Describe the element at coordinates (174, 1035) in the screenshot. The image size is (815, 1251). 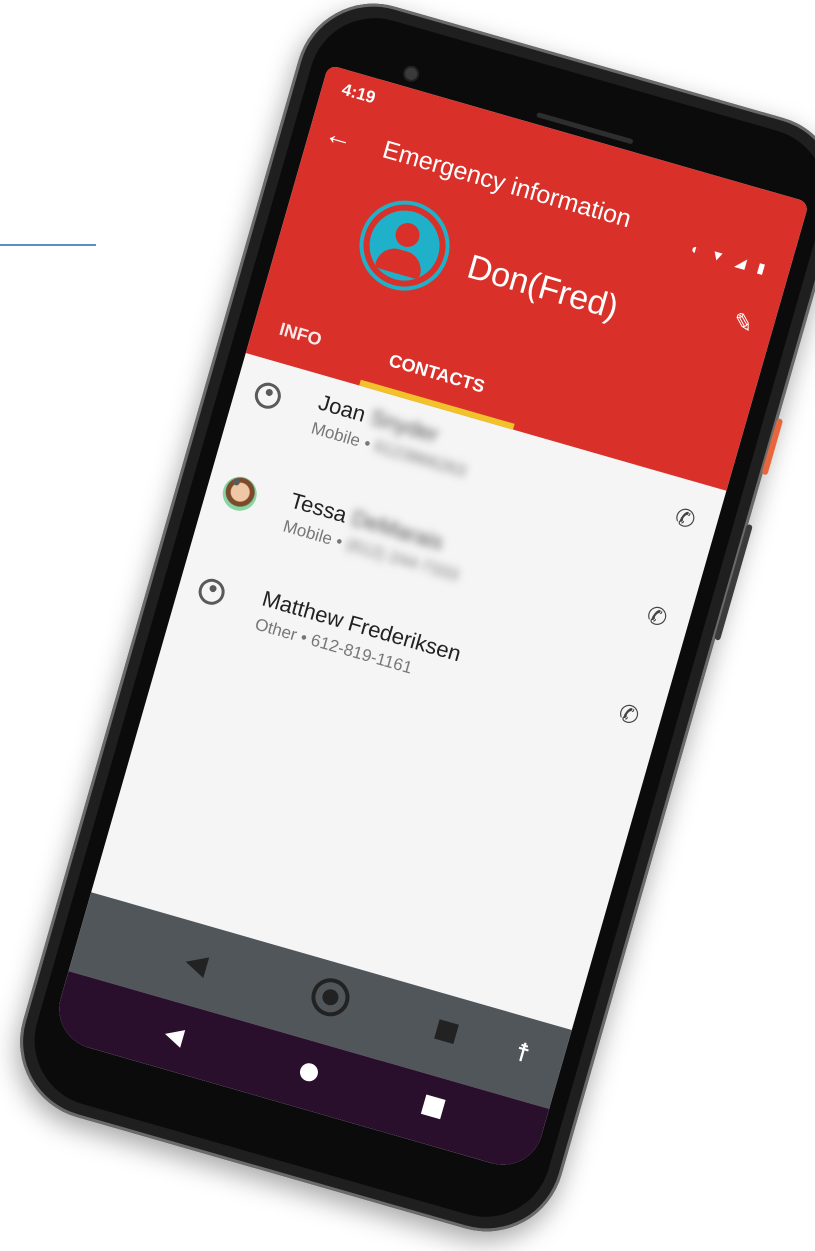
I see `system-back-icon: ◀` at that location.